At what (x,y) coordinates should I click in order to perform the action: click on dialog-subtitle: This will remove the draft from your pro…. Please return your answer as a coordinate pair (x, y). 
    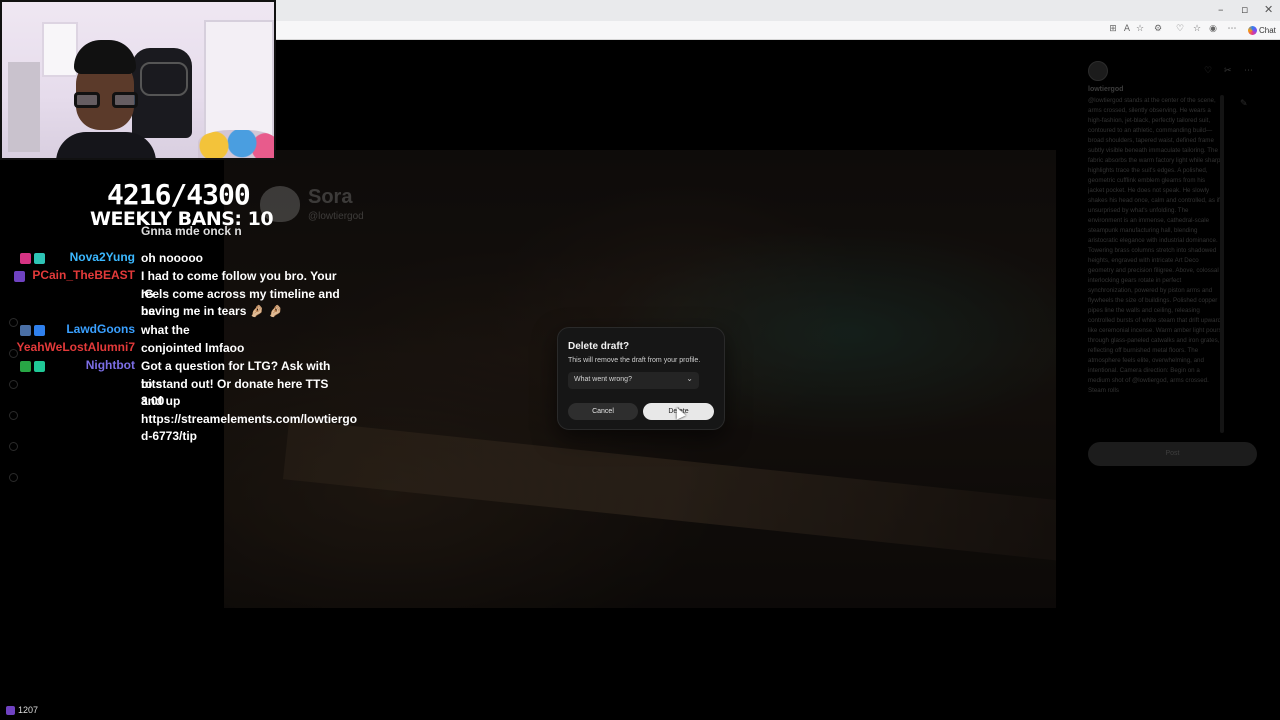
    Looking at the image, I should click on (634, 360).